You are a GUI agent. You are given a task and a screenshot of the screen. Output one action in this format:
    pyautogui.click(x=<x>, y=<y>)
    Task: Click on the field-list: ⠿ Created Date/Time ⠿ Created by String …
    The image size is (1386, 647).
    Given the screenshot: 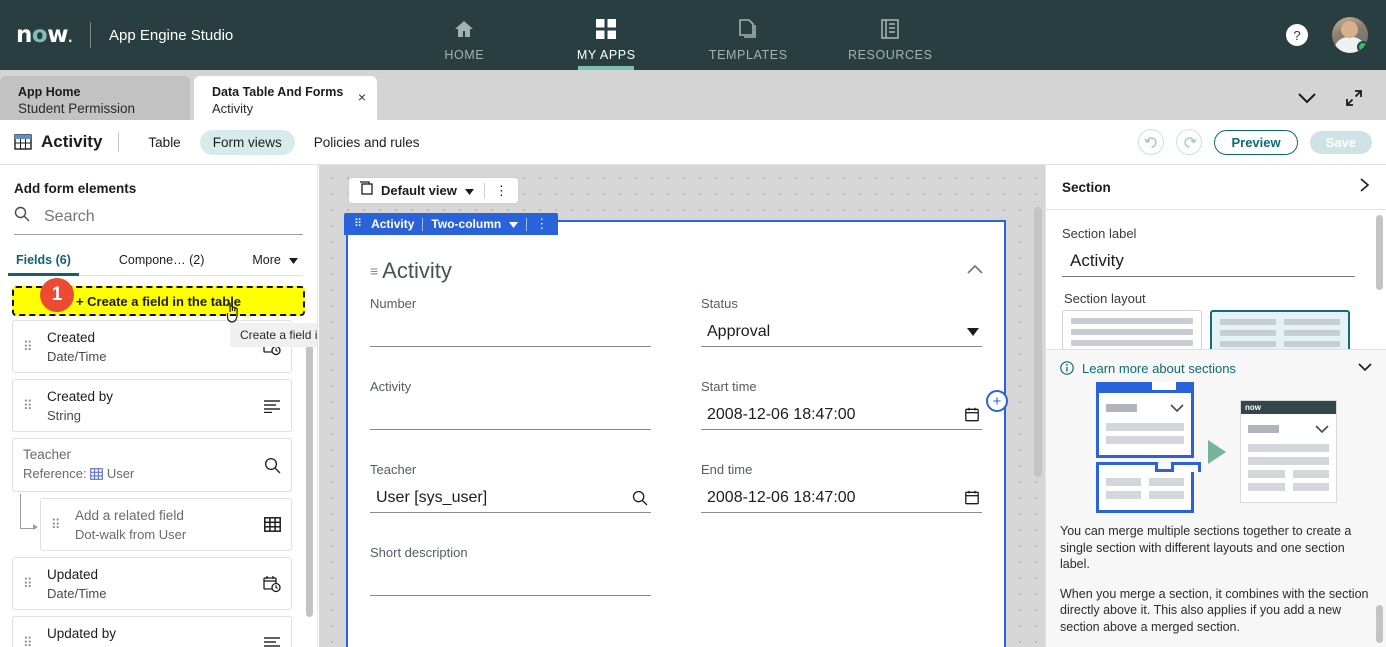 What is the action you would take?
    pyautogui.click(x=152, y=483)
    